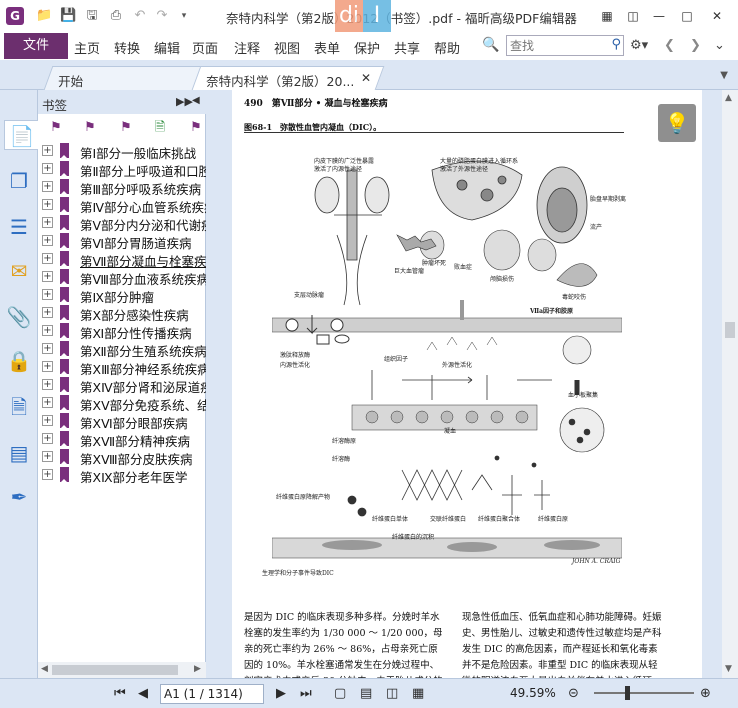 This screenshot has width=738, height=708. Describe the element at coordinates (124, 457) in the screenshot. I see `bookmark-item: + 第ⅩⅧ部分皮肤疾病` at that location.